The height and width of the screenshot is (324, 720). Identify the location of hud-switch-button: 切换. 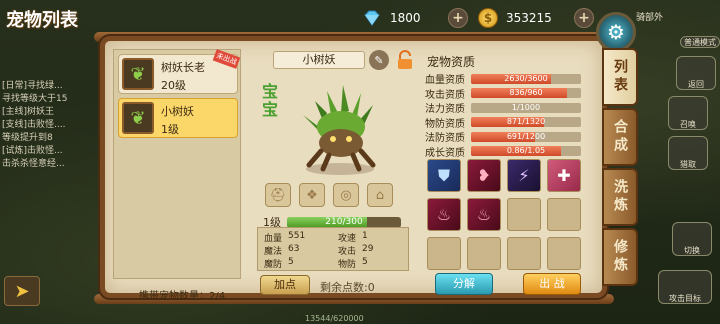
(692, 239).